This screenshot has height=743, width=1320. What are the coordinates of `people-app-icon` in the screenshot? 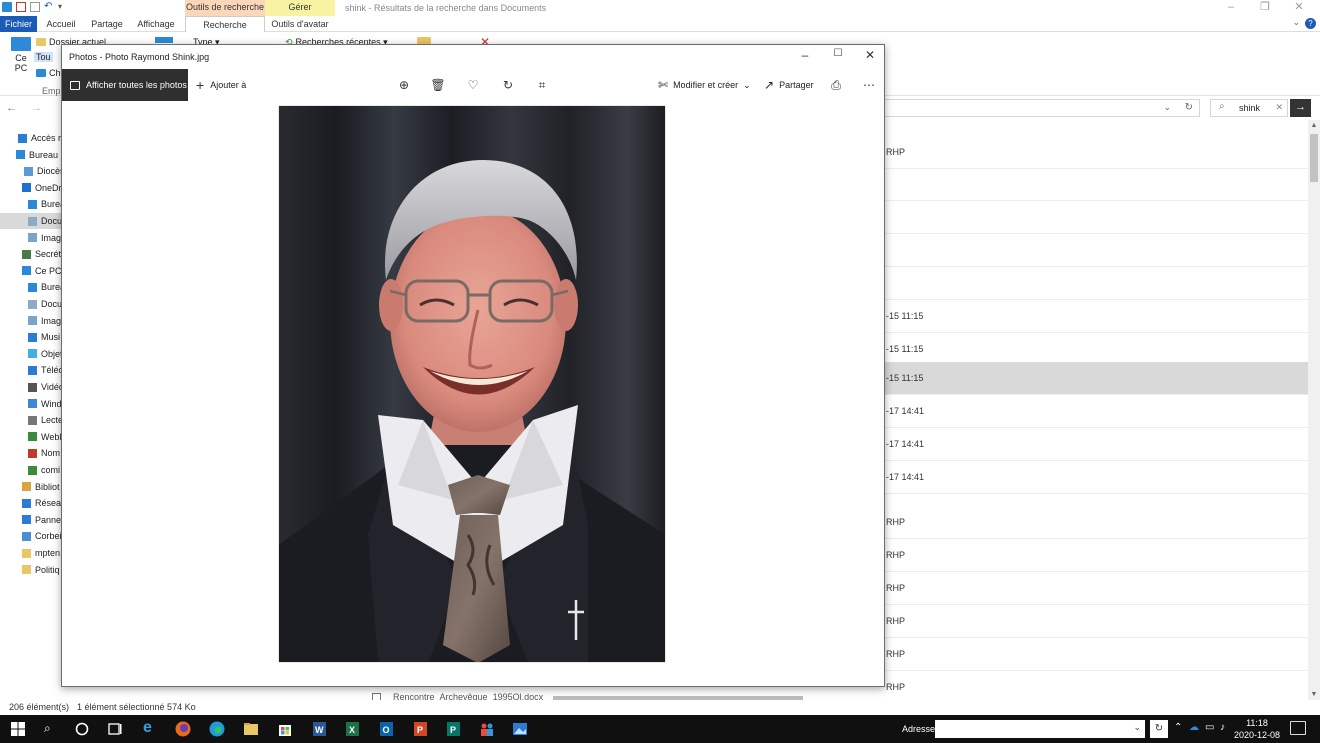 It's located at (487, 729).